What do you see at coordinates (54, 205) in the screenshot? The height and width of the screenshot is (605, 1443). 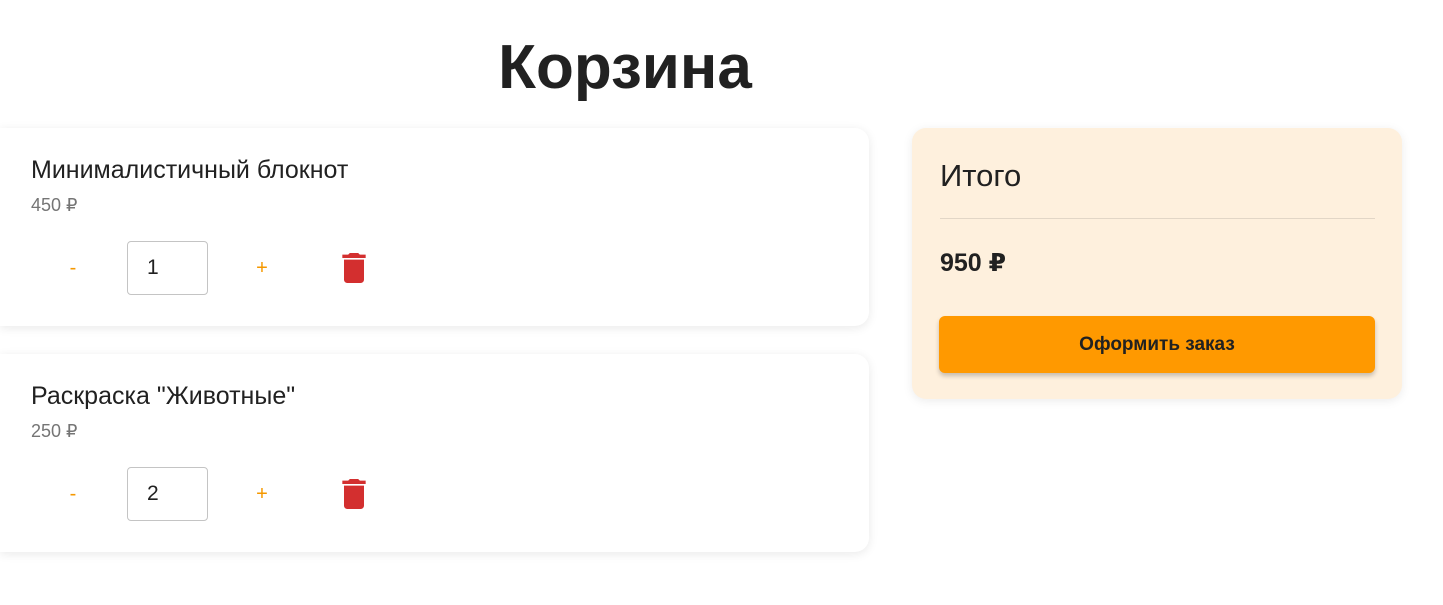 I see `item-price: 450 ₽` at bounding box center [54, 205].